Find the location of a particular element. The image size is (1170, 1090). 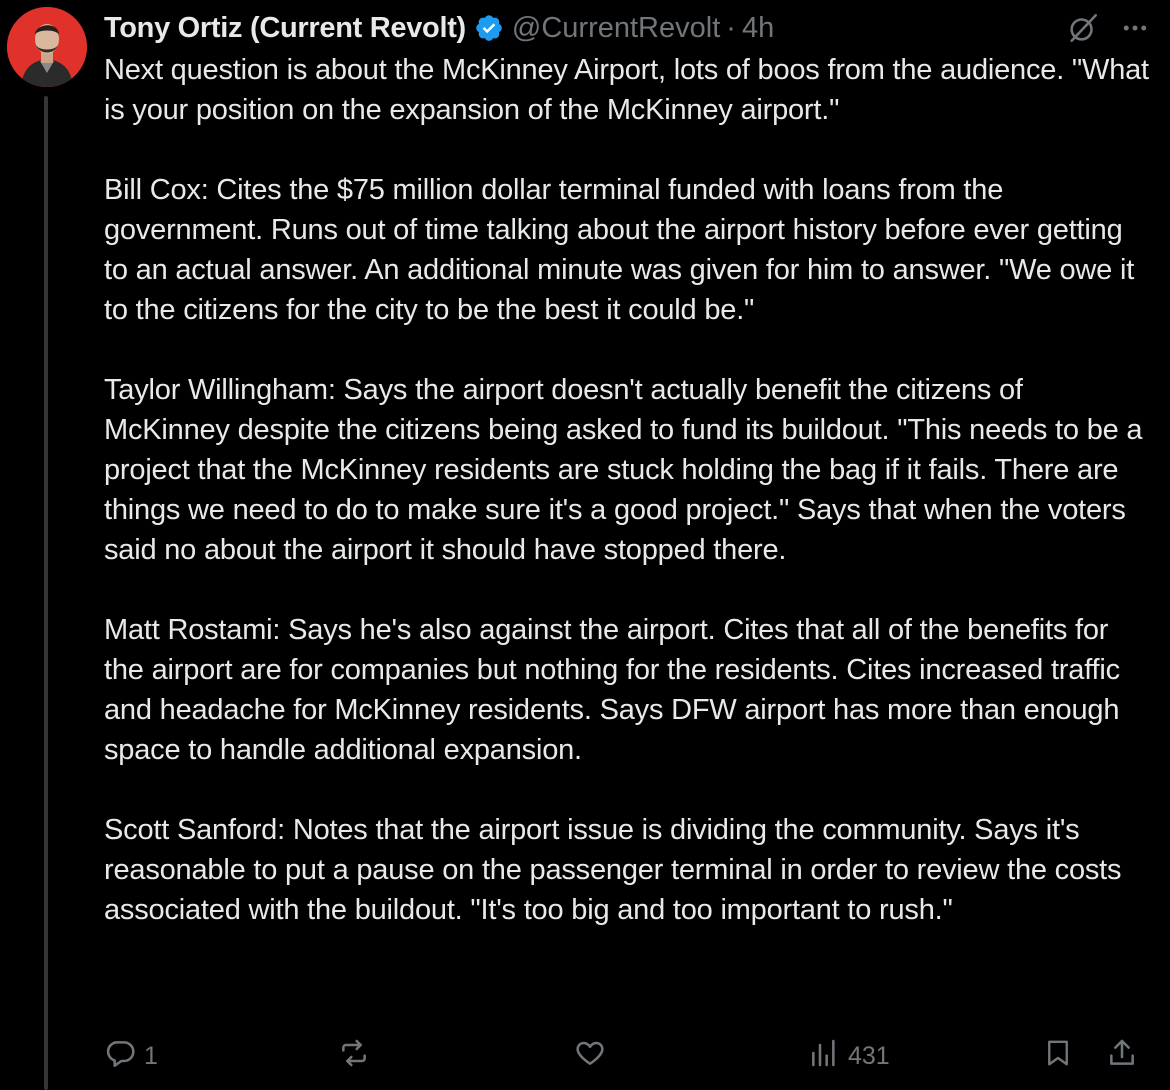

views-button: 431 is located at coordinates (849, 1056).